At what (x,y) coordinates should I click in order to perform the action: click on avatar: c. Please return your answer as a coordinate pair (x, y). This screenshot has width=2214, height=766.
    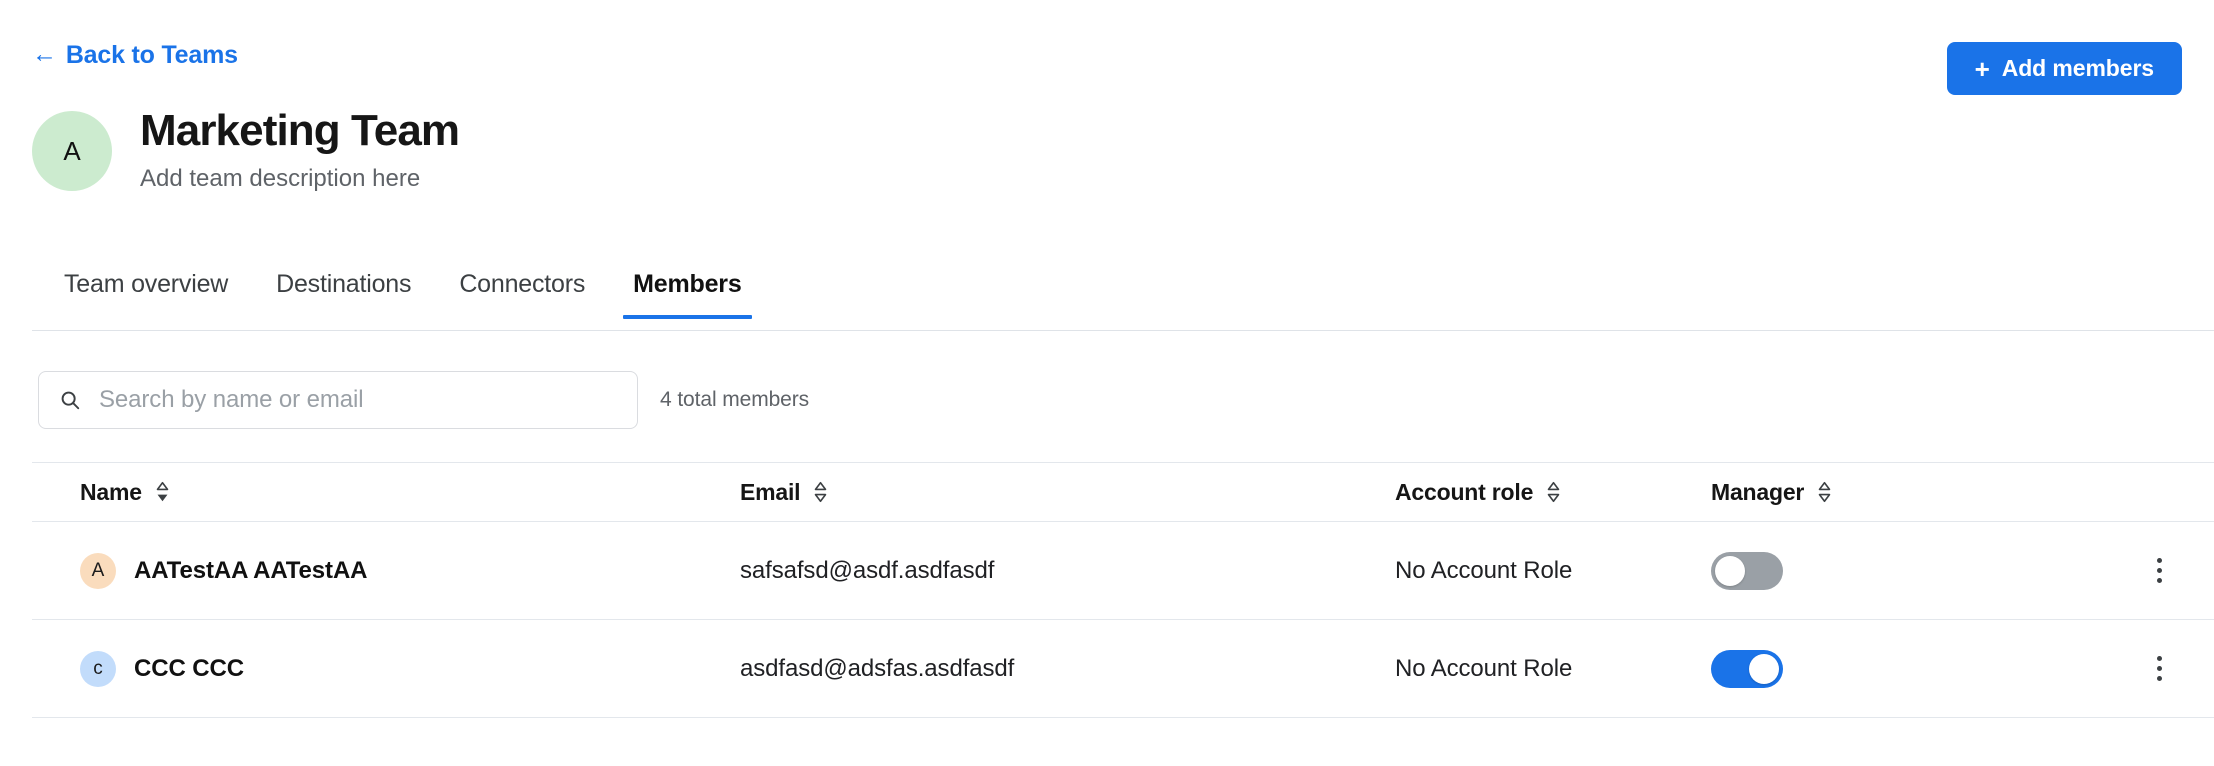
    Looking at the image, I should click on (98, 668).